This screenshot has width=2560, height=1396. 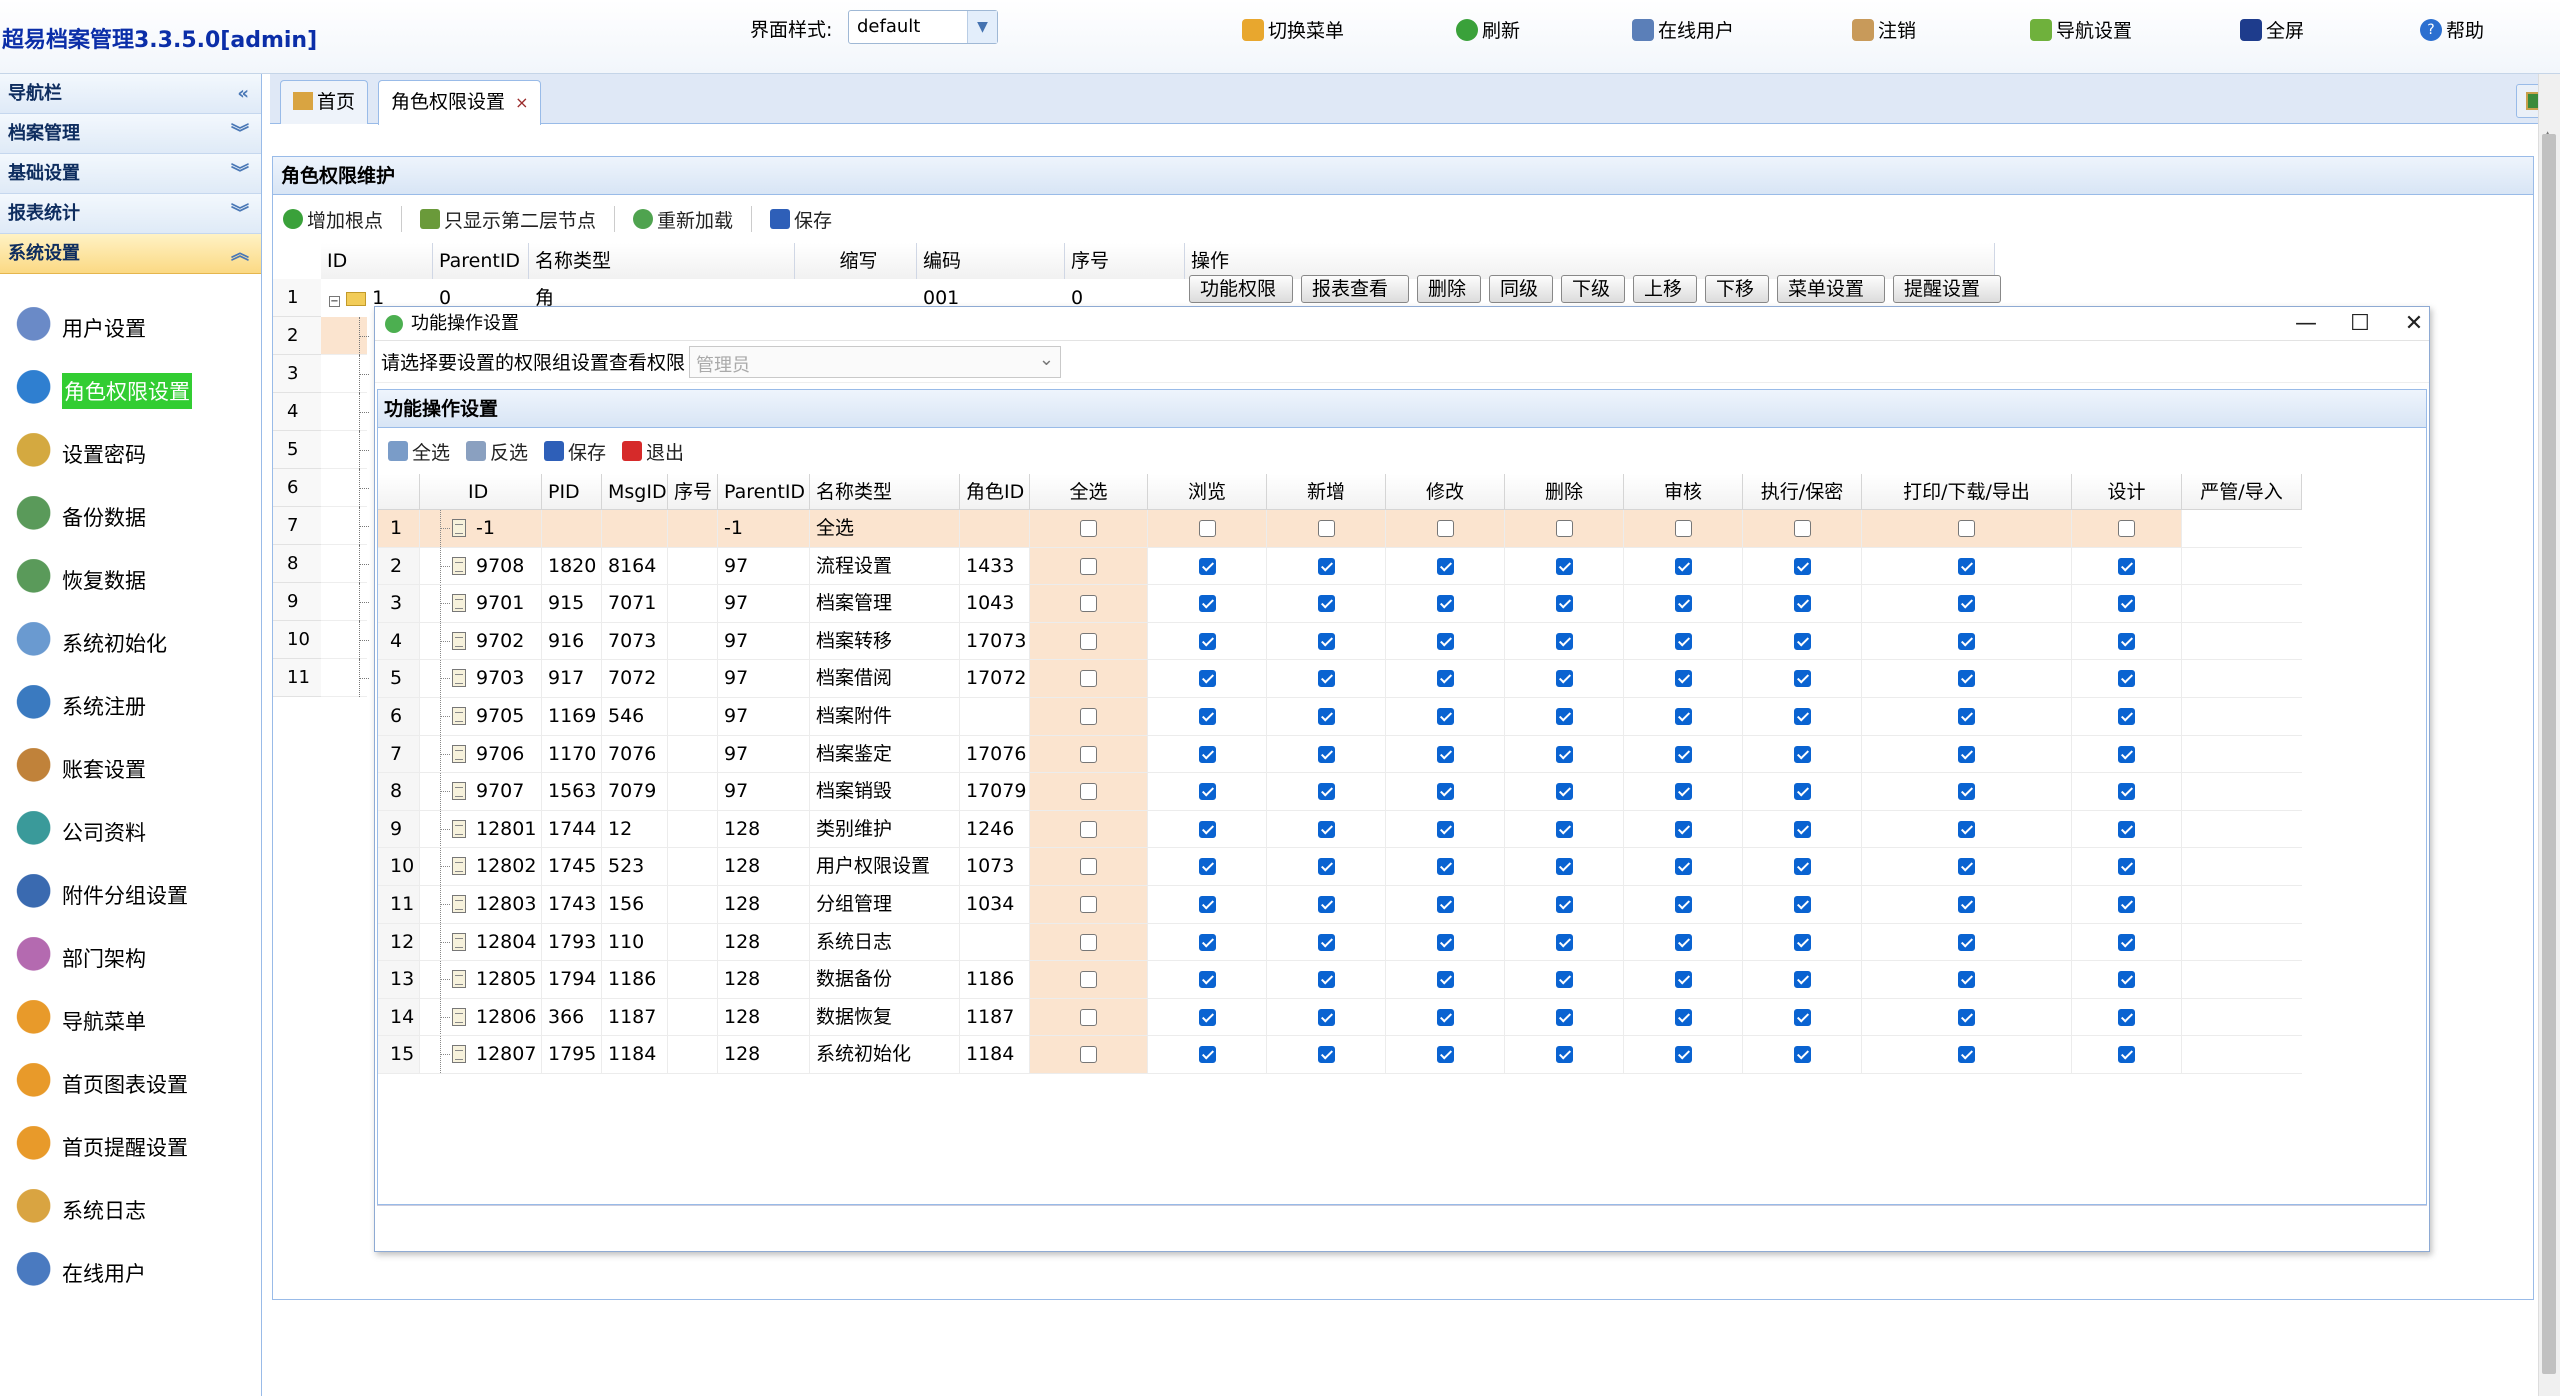 What do you see at coordinates (130, 390) in the screenshot?
I see `sidebar-item-2: 角色权限设置` at bounding box center [130, 390].